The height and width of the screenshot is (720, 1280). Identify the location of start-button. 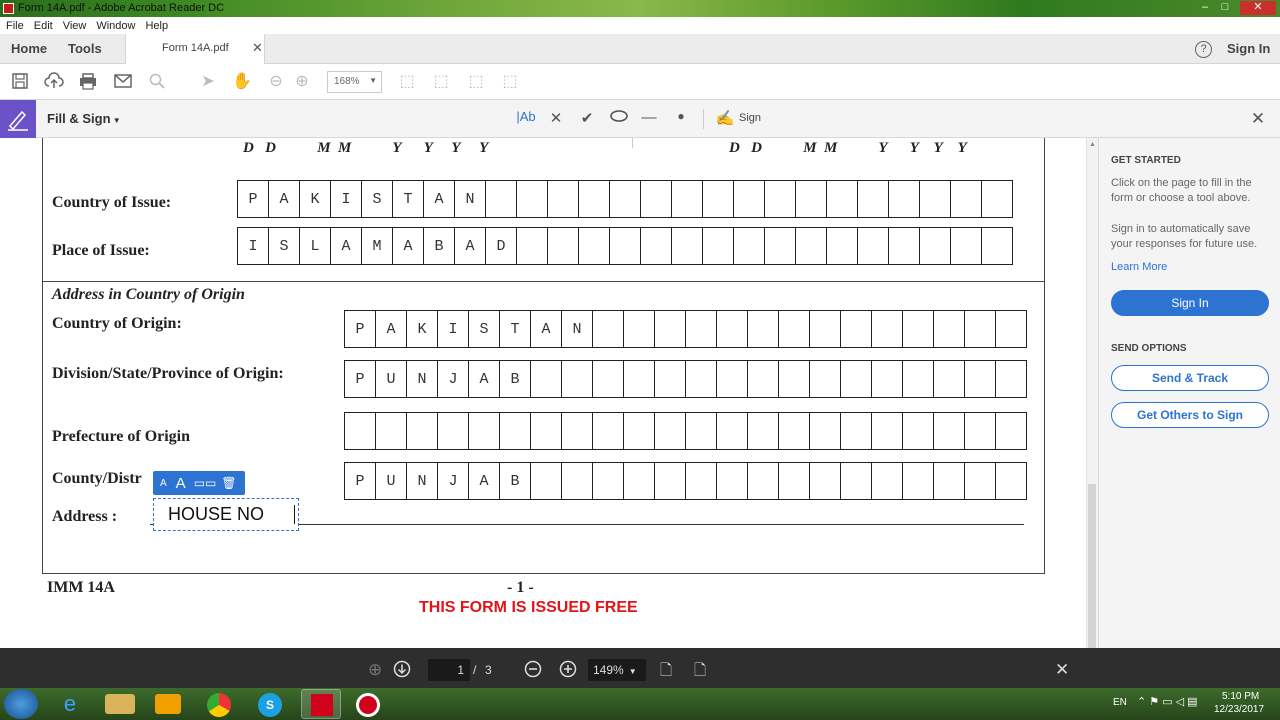
(21, 704).